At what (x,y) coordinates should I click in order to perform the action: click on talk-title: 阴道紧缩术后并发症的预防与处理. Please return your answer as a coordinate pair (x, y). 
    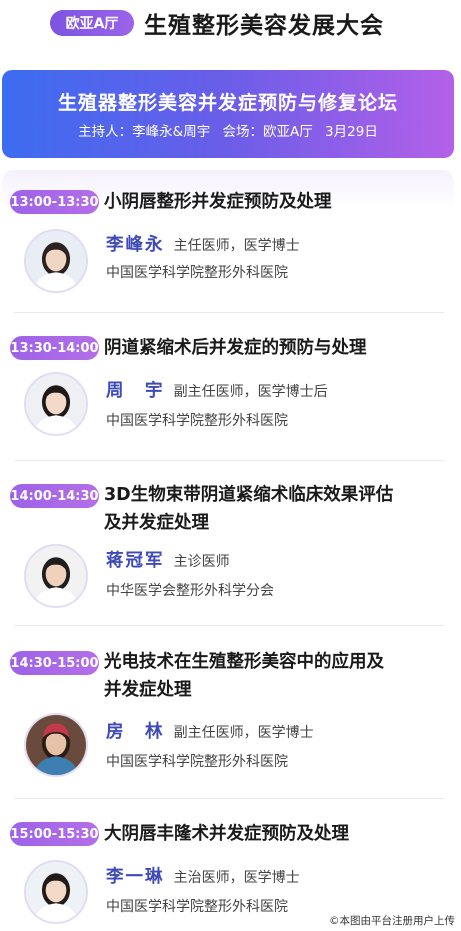
    Looking at the image, I should click on (274, 348).